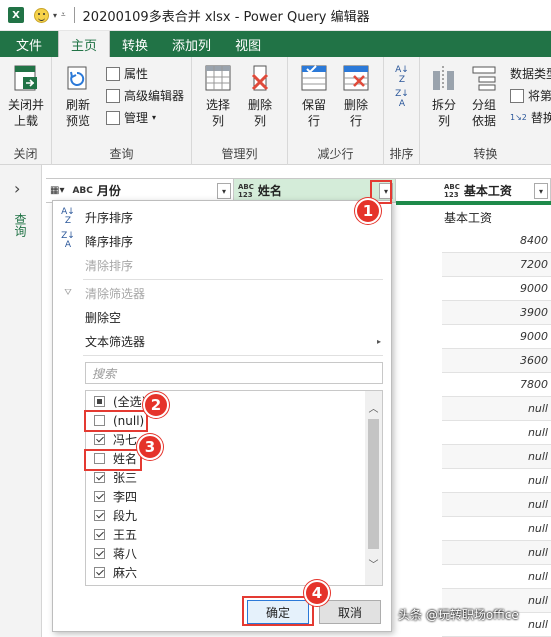 The width and height of the screenshot is (551, 637). What do you see at coordinates (222, 217) in the screenshot?
I see `sort-ascending-menu-item: A↓ Z 升序排序` at bounding box center [222, 217].